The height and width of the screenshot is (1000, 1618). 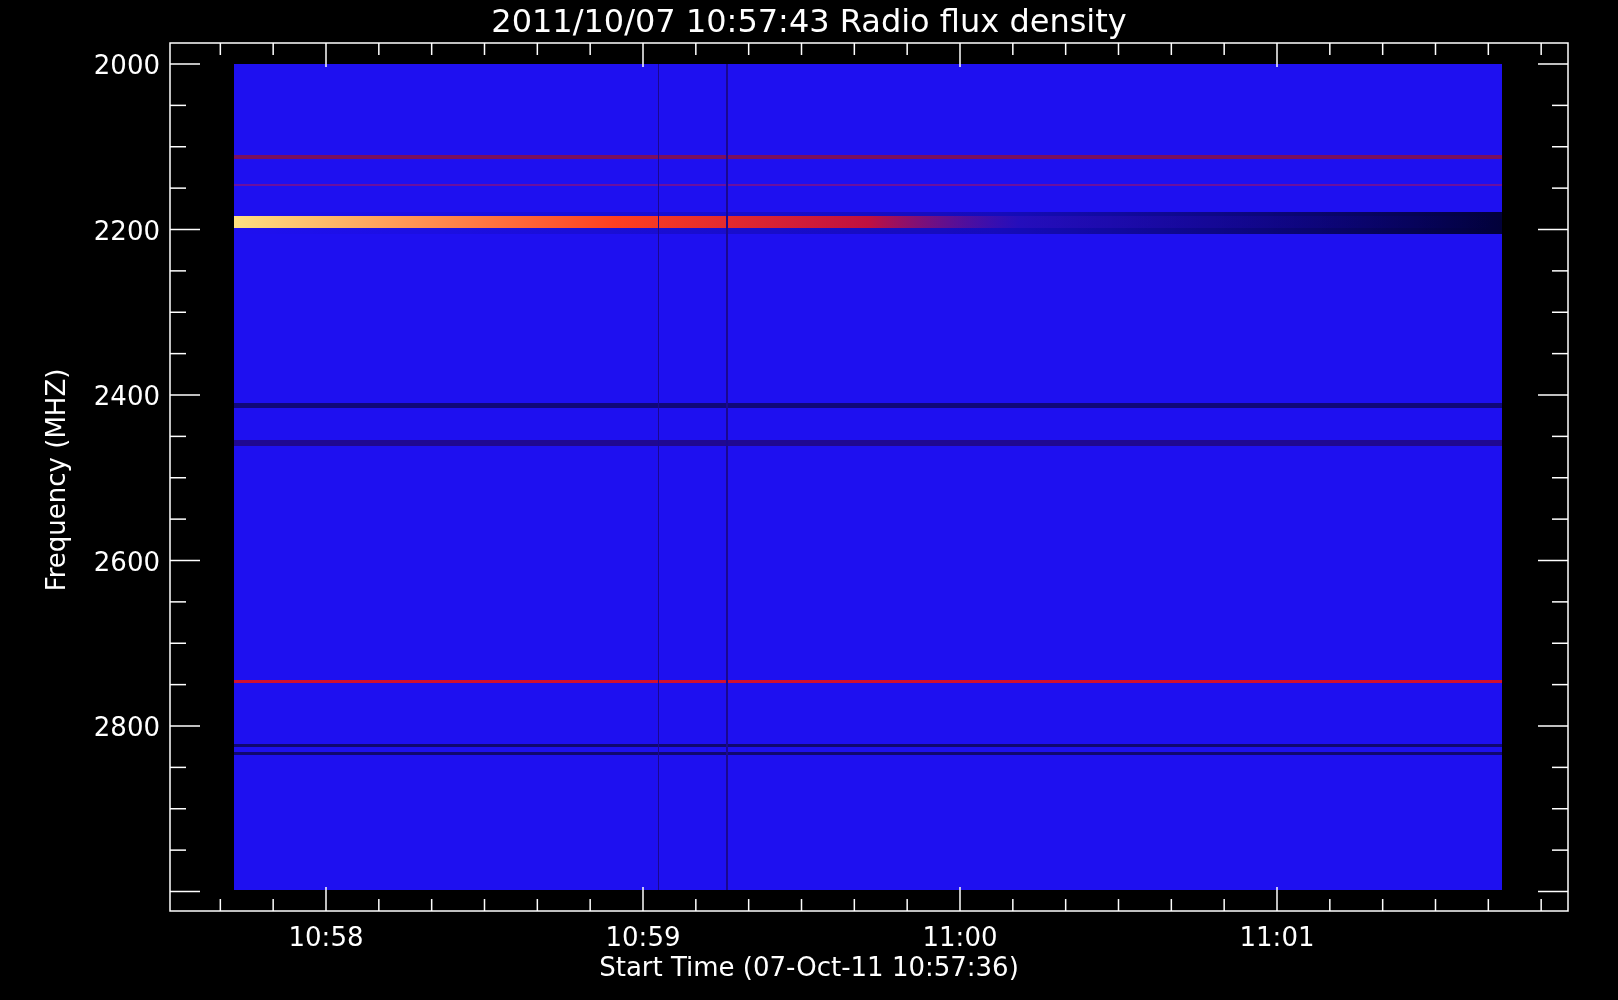 I want to click on tick-label: 2800, so click(x=126, y=727).